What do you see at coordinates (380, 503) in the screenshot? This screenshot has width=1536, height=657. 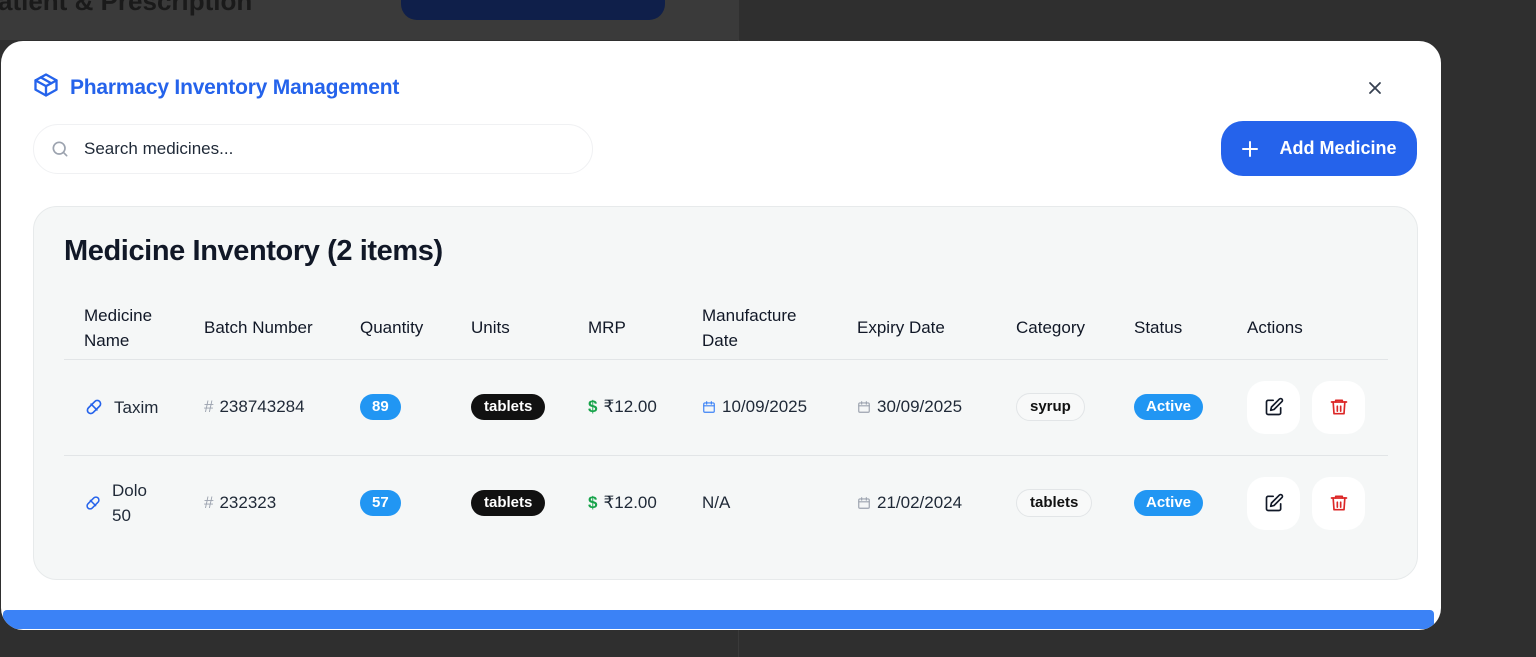 I see `quantity-badge: 57` at bounding box center [380, 503].